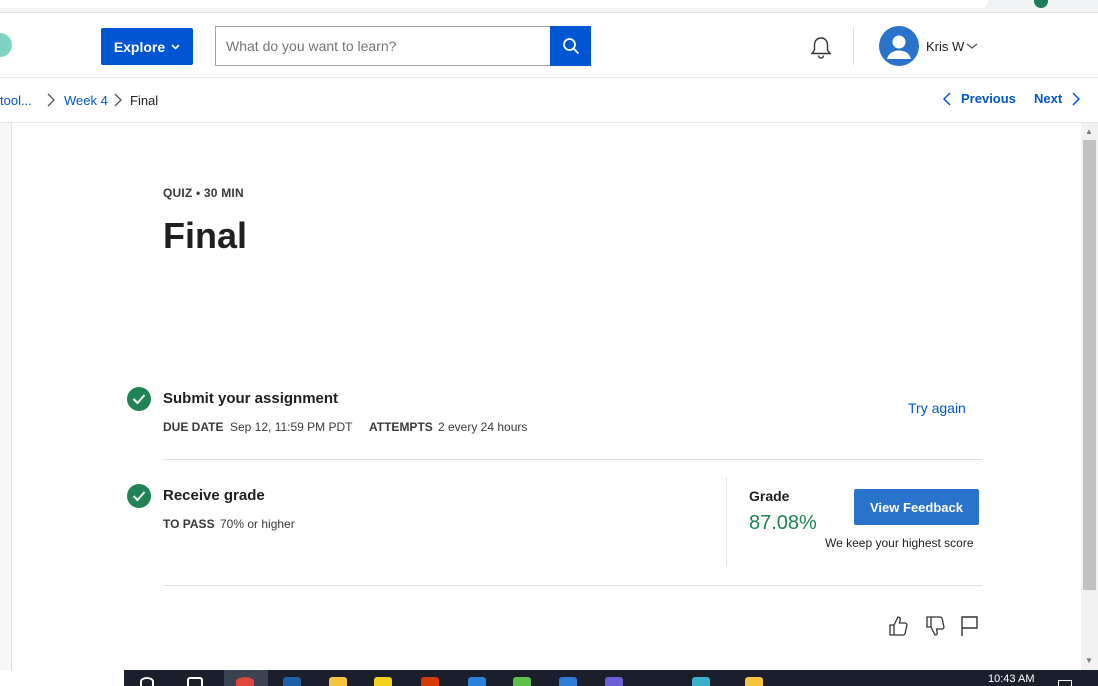  What do you see at coordinates (251, 398) in the screenshot?
I see `step-submit-title: Submit your assignment` at bounding box center [251, 398].